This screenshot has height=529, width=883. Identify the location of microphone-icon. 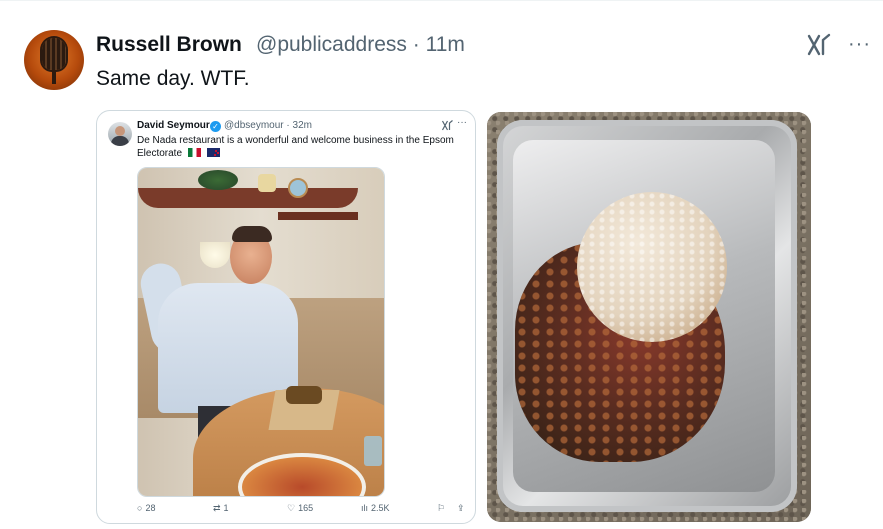
(54, 54).